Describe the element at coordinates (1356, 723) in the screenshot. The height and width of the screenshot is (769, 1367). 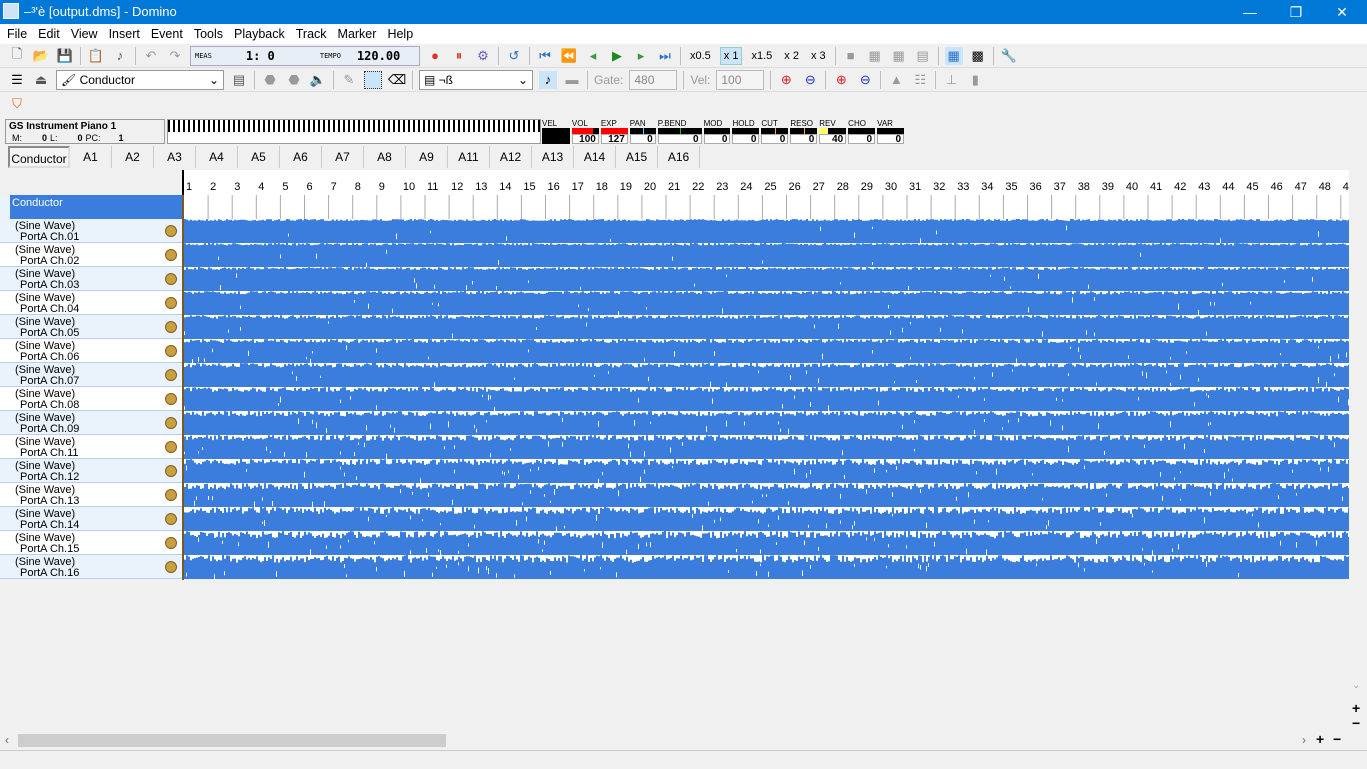
I see `vertical-zoom-out: −` at that location.